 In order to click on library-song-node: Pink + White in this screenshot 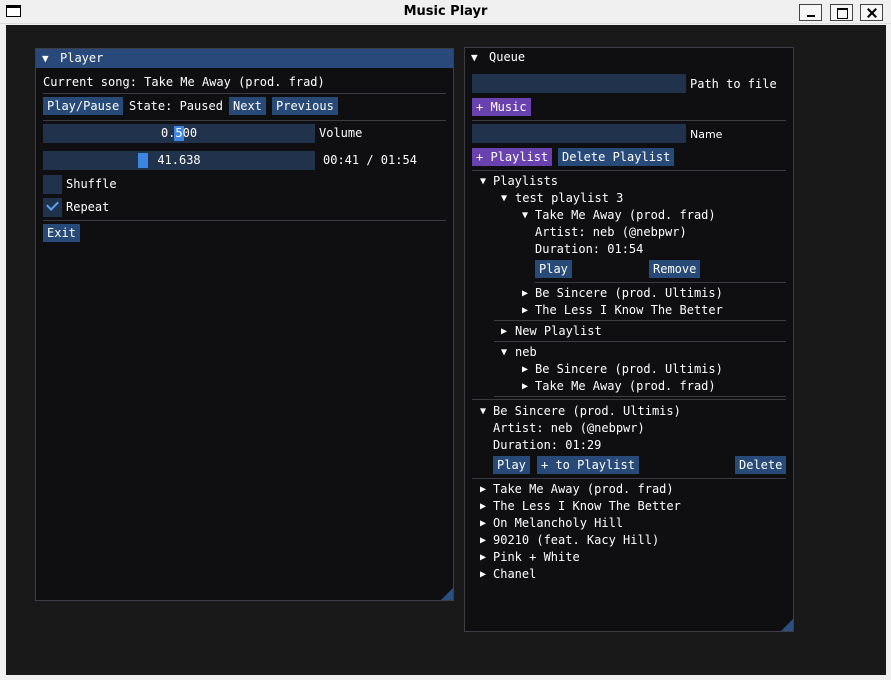, I will do `click(536, 557)`.